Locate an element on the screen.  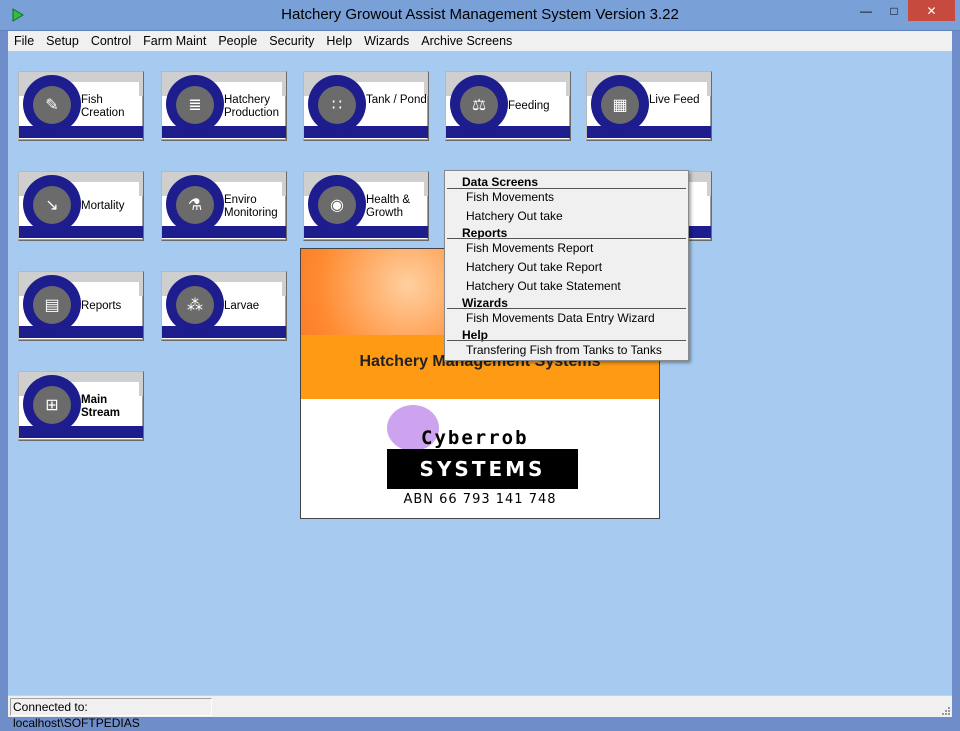
menu-item-fish-movements-report: Fish Movements Report is located at coordinates (529, 248).